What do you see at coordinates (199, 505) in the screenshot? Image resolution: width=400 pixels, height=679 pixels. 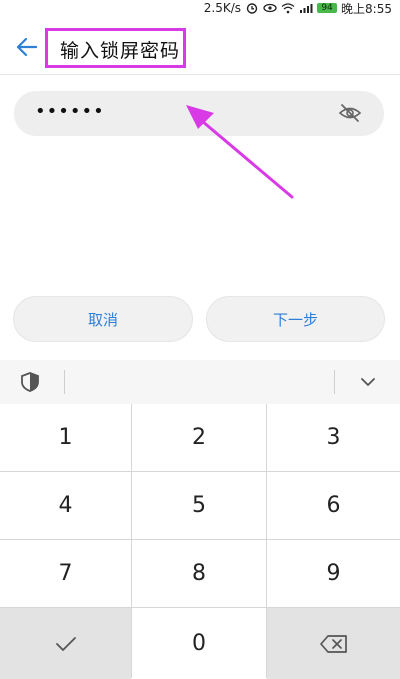 I see `key-5: 5` at bounding box center [199, 505].